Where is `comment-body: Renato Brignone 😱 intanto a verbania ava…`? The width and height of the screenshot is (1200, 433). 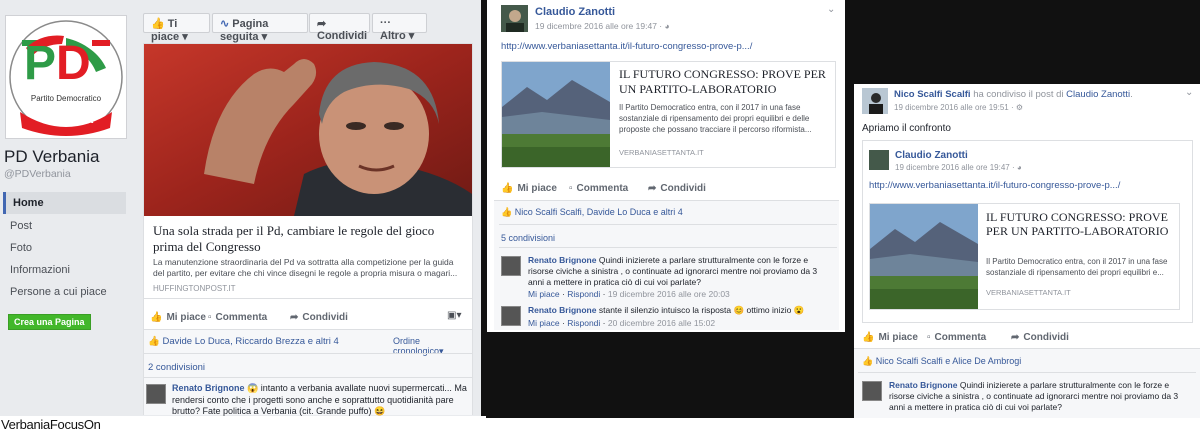
comment-body: Renato Brignone 😱 intanto a verbania ava… is located at coordinates (320, 400).